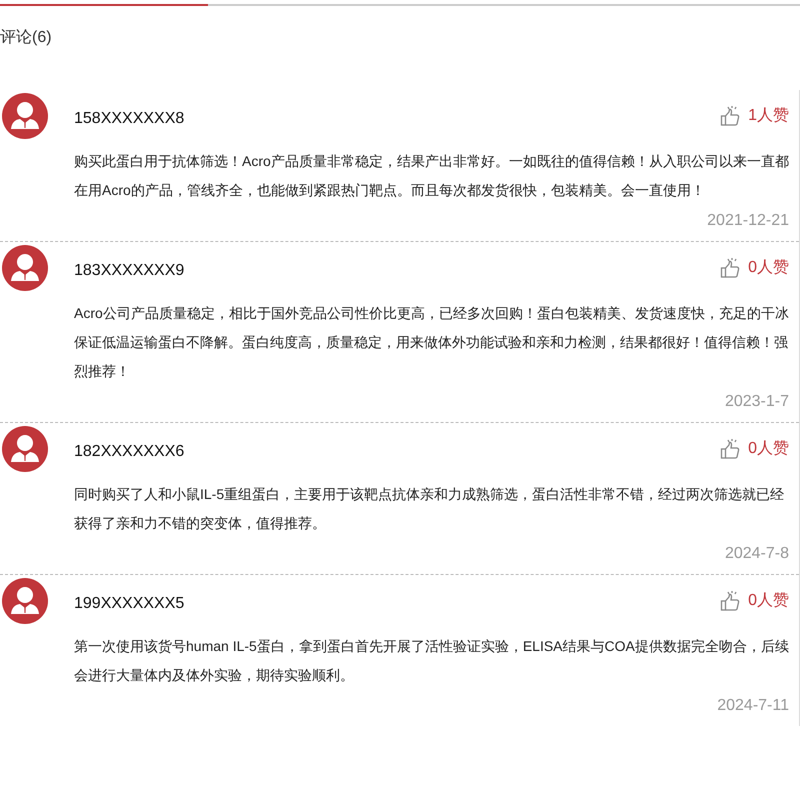 This screenshot has height=785, width=800. What do you see at coordinates (756, 554) in the screenshot?
I see `comment-date: 2024-7-8` at bounding box center [756, 554].